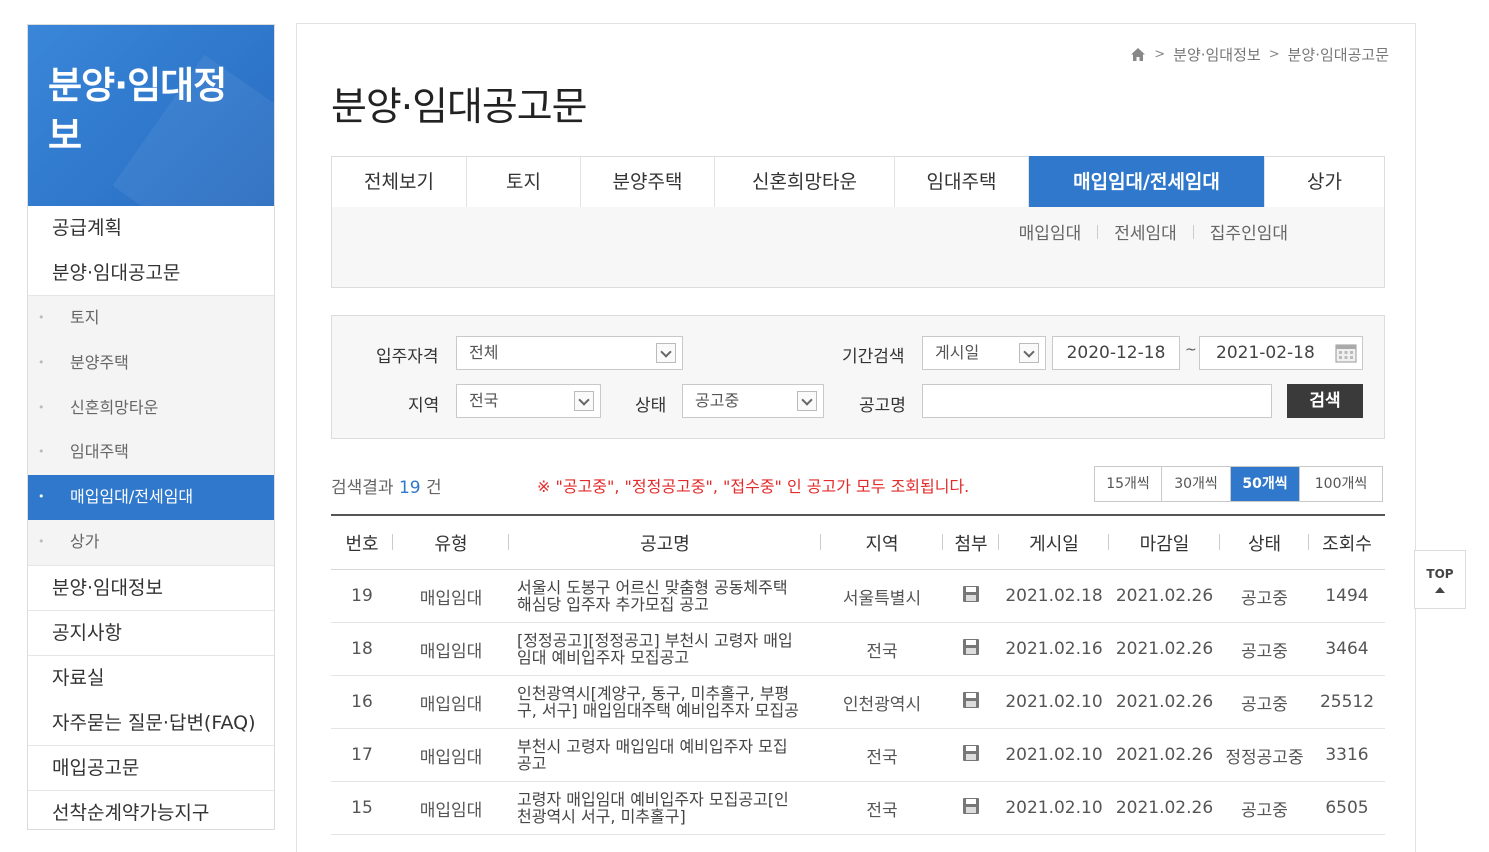 Image resolution: width=1489 pixels, height=852 pixels. I want to click on sidebar-subitem-rental-housing: 임대주택, so click(151, 452).